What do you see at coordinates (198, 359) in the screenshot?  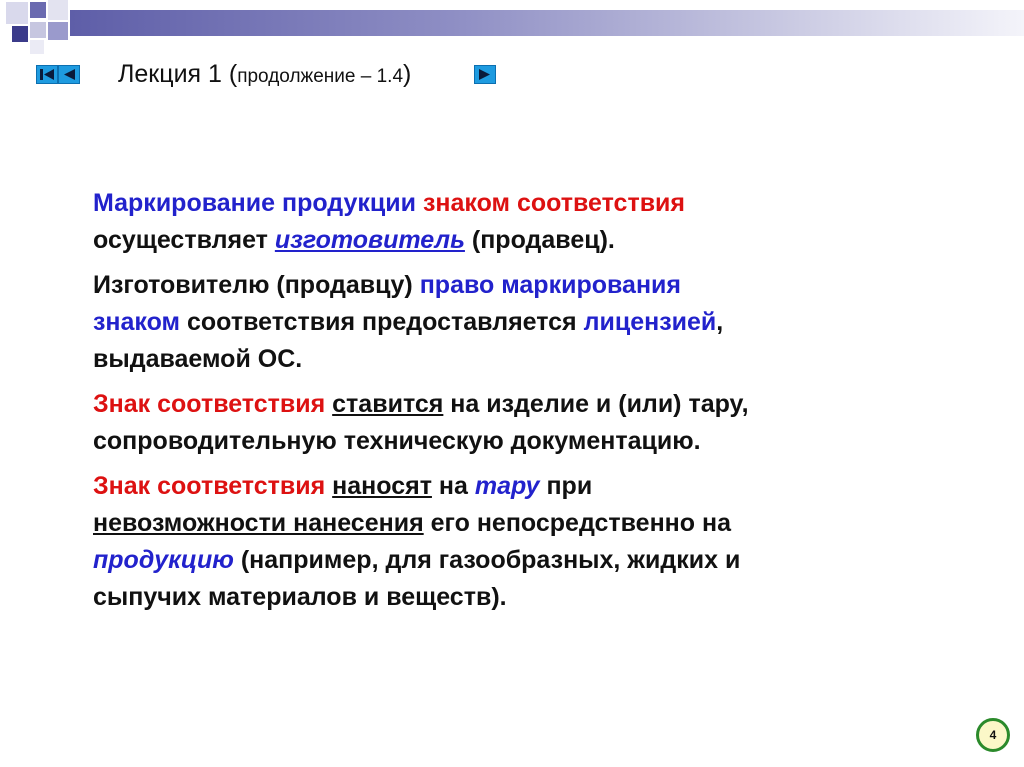 I see `text-run: выдаваемой ОС.` at bounding box center [198, 359].